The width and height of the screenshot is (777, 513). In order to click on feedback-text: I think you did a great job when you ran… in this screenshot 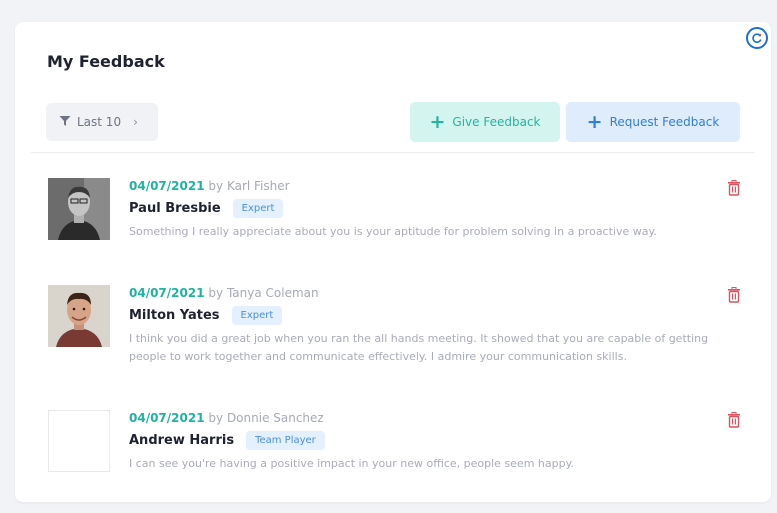, I will do `click(419, 347)`.